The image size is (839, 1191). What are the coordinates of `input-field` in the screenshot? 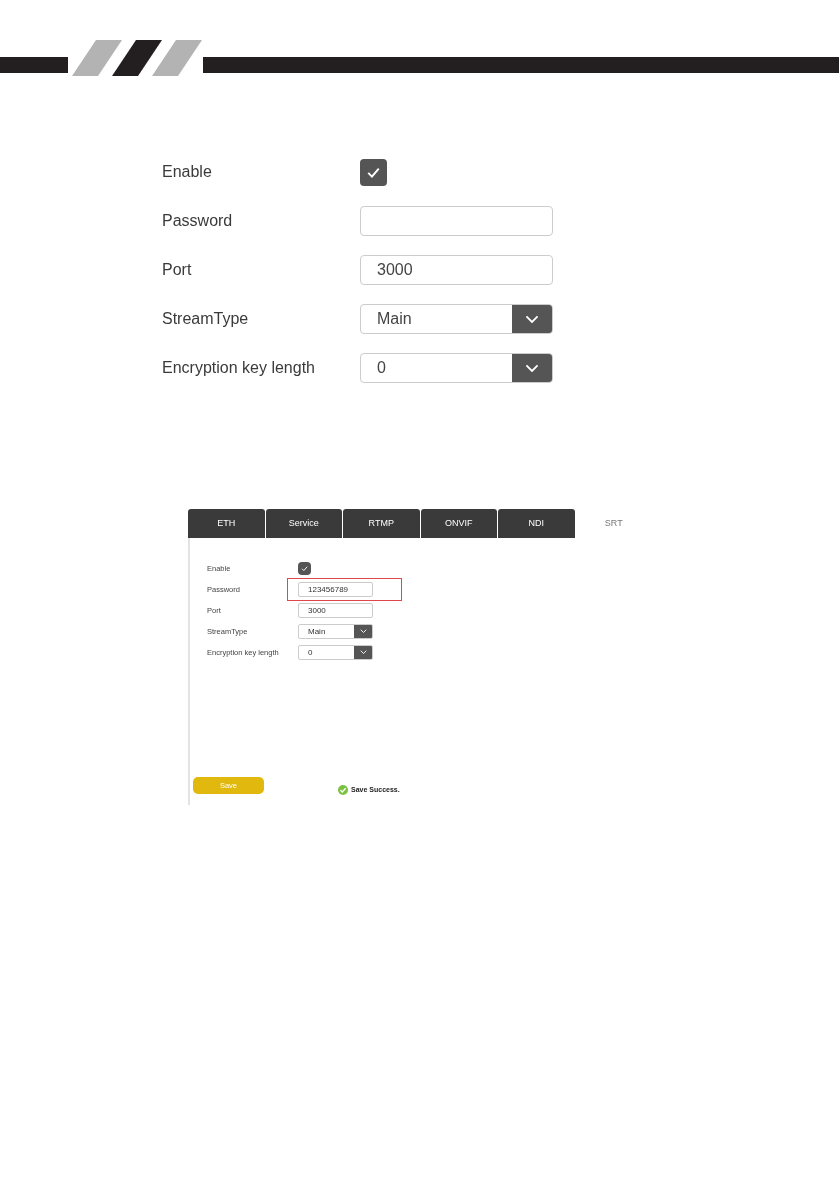 It's located at (456, 221).